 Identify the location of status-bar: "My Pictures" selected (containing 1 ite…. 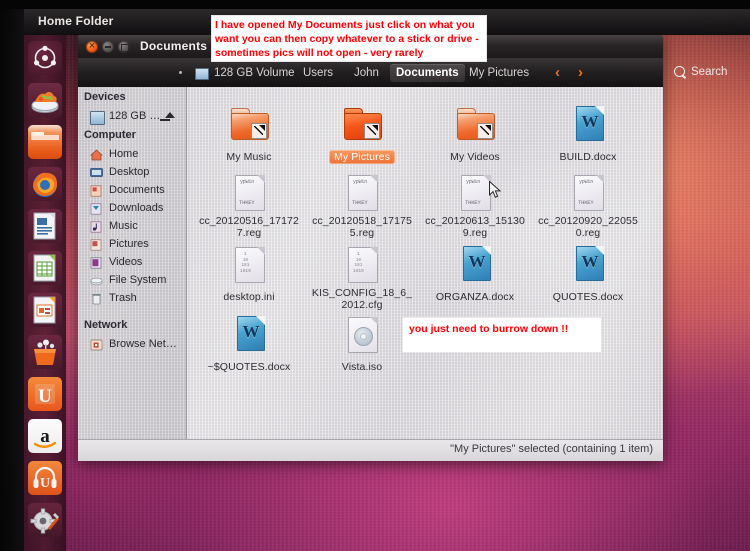
(370, 450).